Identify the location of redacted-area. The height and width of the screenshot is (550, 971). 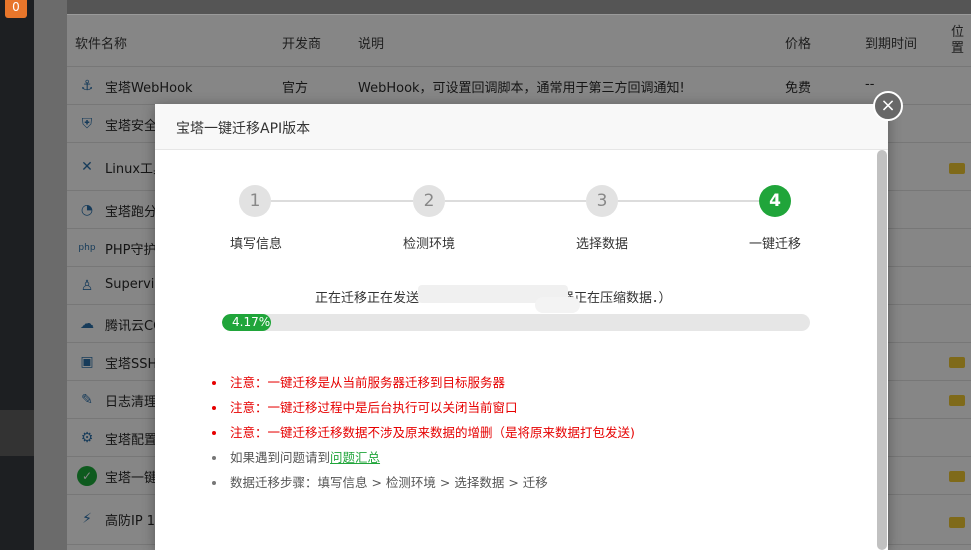
(557, 305).